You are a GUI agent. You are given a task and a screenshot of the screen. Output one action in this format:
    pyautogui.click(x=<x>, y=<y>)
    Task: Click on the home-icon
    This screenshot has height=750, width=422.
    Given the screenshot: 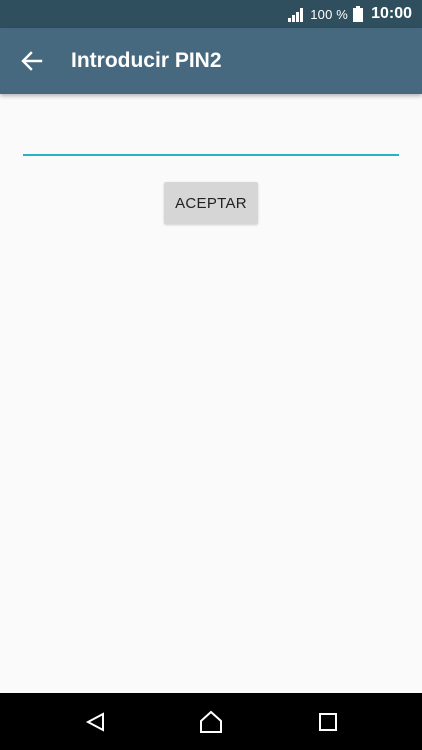 What is the action you would take?
    pyautogui.click(x=211, y=721)
    